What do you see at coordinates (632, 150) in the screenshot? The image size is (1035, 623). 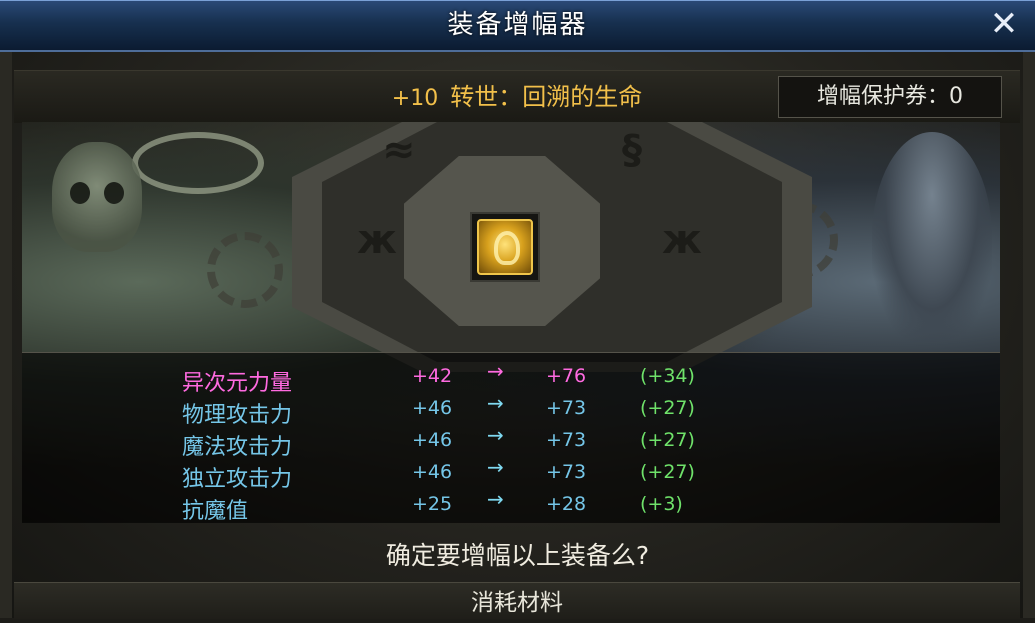 I see `rune-glyph-icon: §` at bounding box center [632, 150].